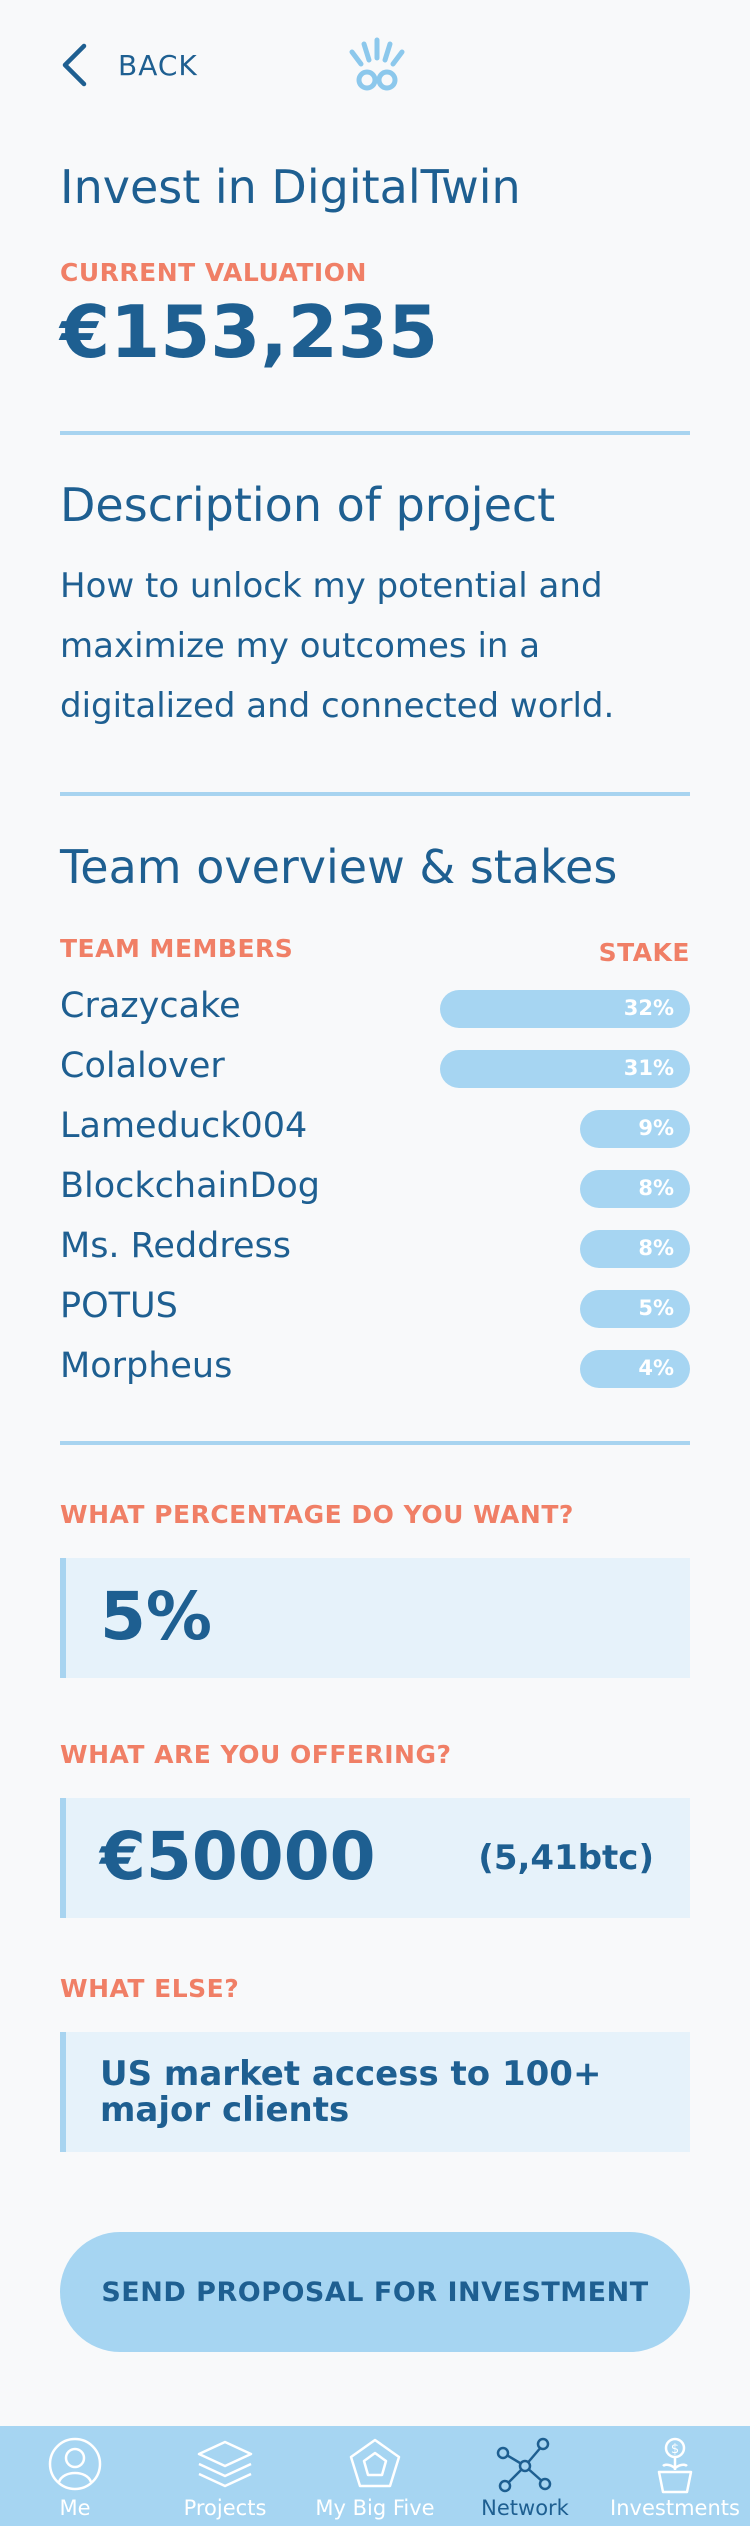  I want to click on tab-me: Me, so click(75, 2476).